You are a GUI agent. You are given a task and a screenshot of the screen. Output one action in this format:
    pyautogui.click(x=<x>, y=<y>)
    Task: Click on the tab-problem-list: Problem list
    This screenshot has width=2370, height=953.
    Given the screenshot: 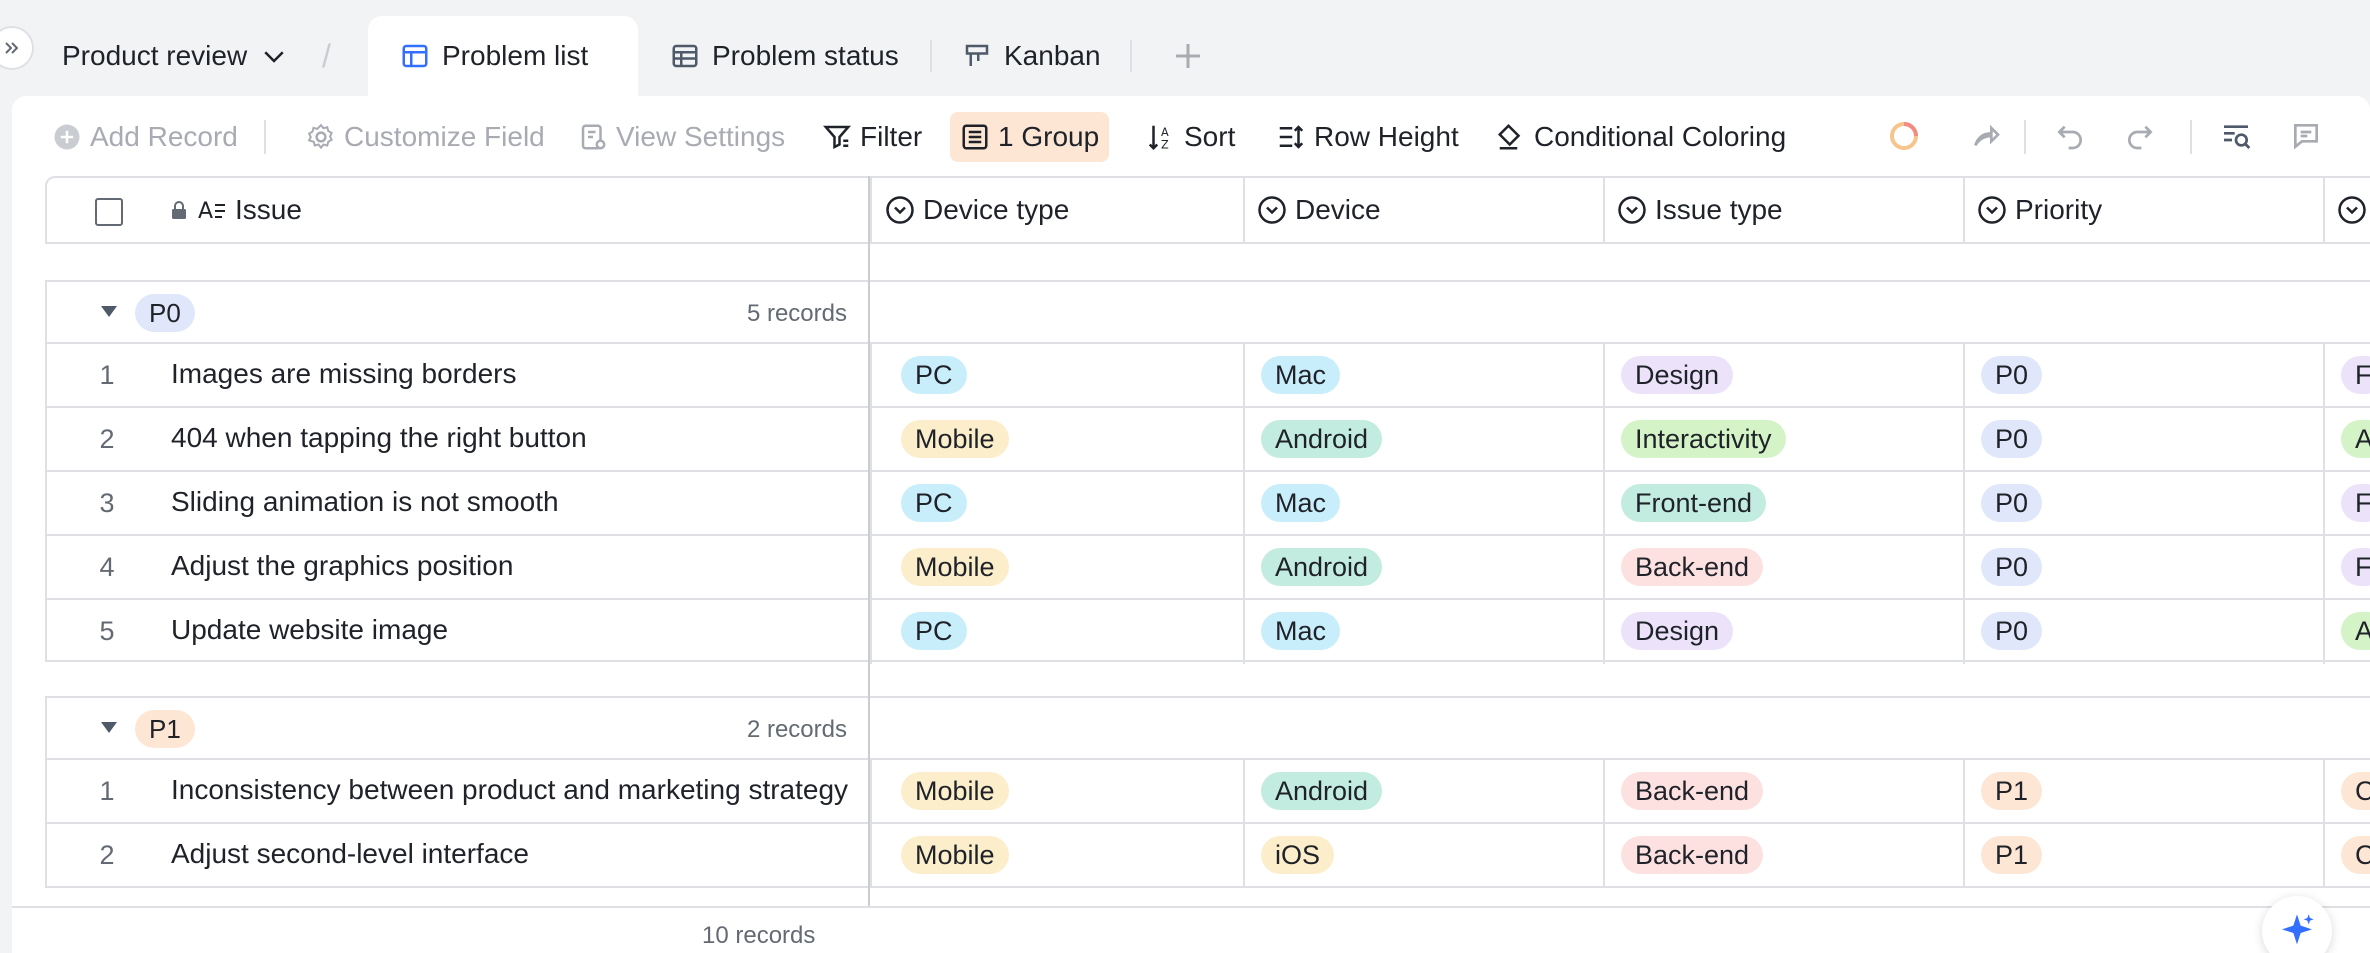 What is the action you would take?
    pyautogui.click(x=503, y=56)
    